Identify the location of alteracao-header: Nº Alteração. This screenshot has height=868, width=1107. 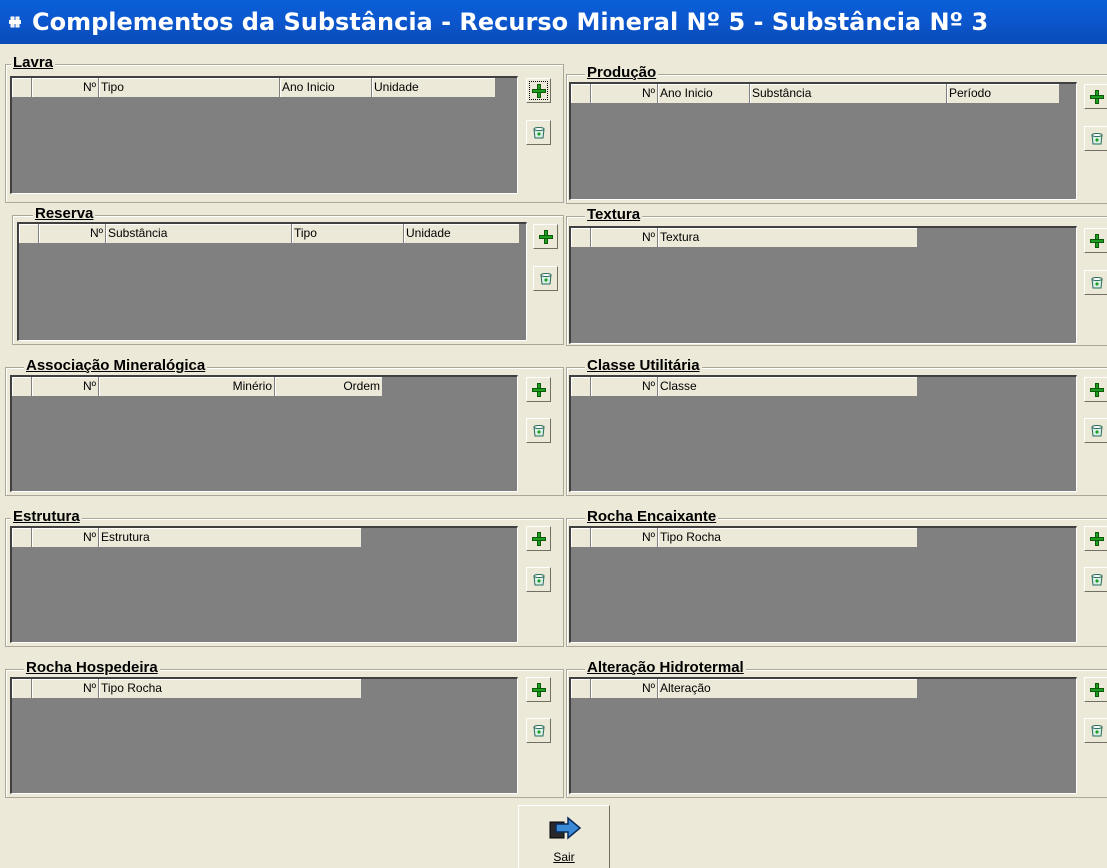
(744, 689).